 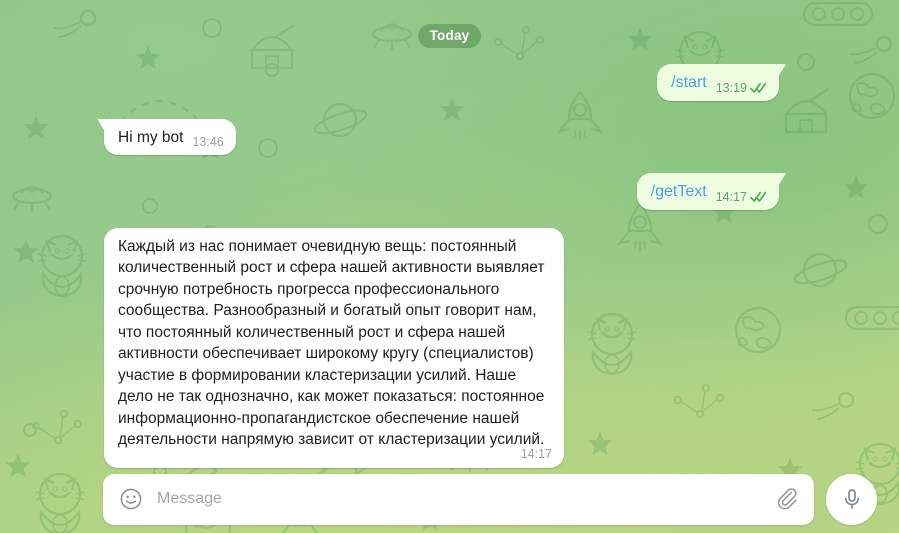 What do you see at coordinates (466, 499) in the screenshot?
I see `message-input: Message` at bounding box center [466, 499].